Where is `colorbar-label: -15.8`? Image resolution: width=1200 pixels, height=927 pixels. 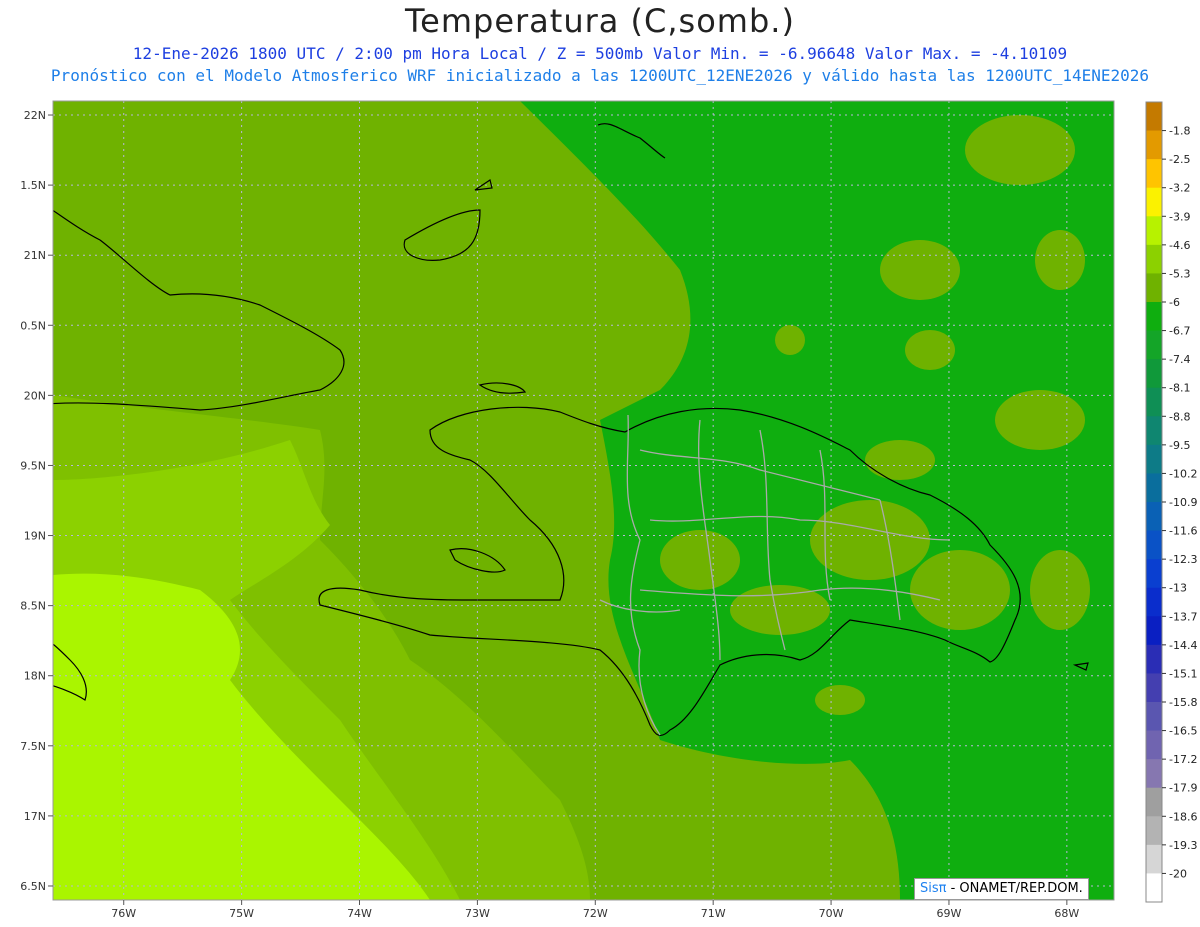 colorbar-label: -15.8 is located at coordinates (1183, 702).